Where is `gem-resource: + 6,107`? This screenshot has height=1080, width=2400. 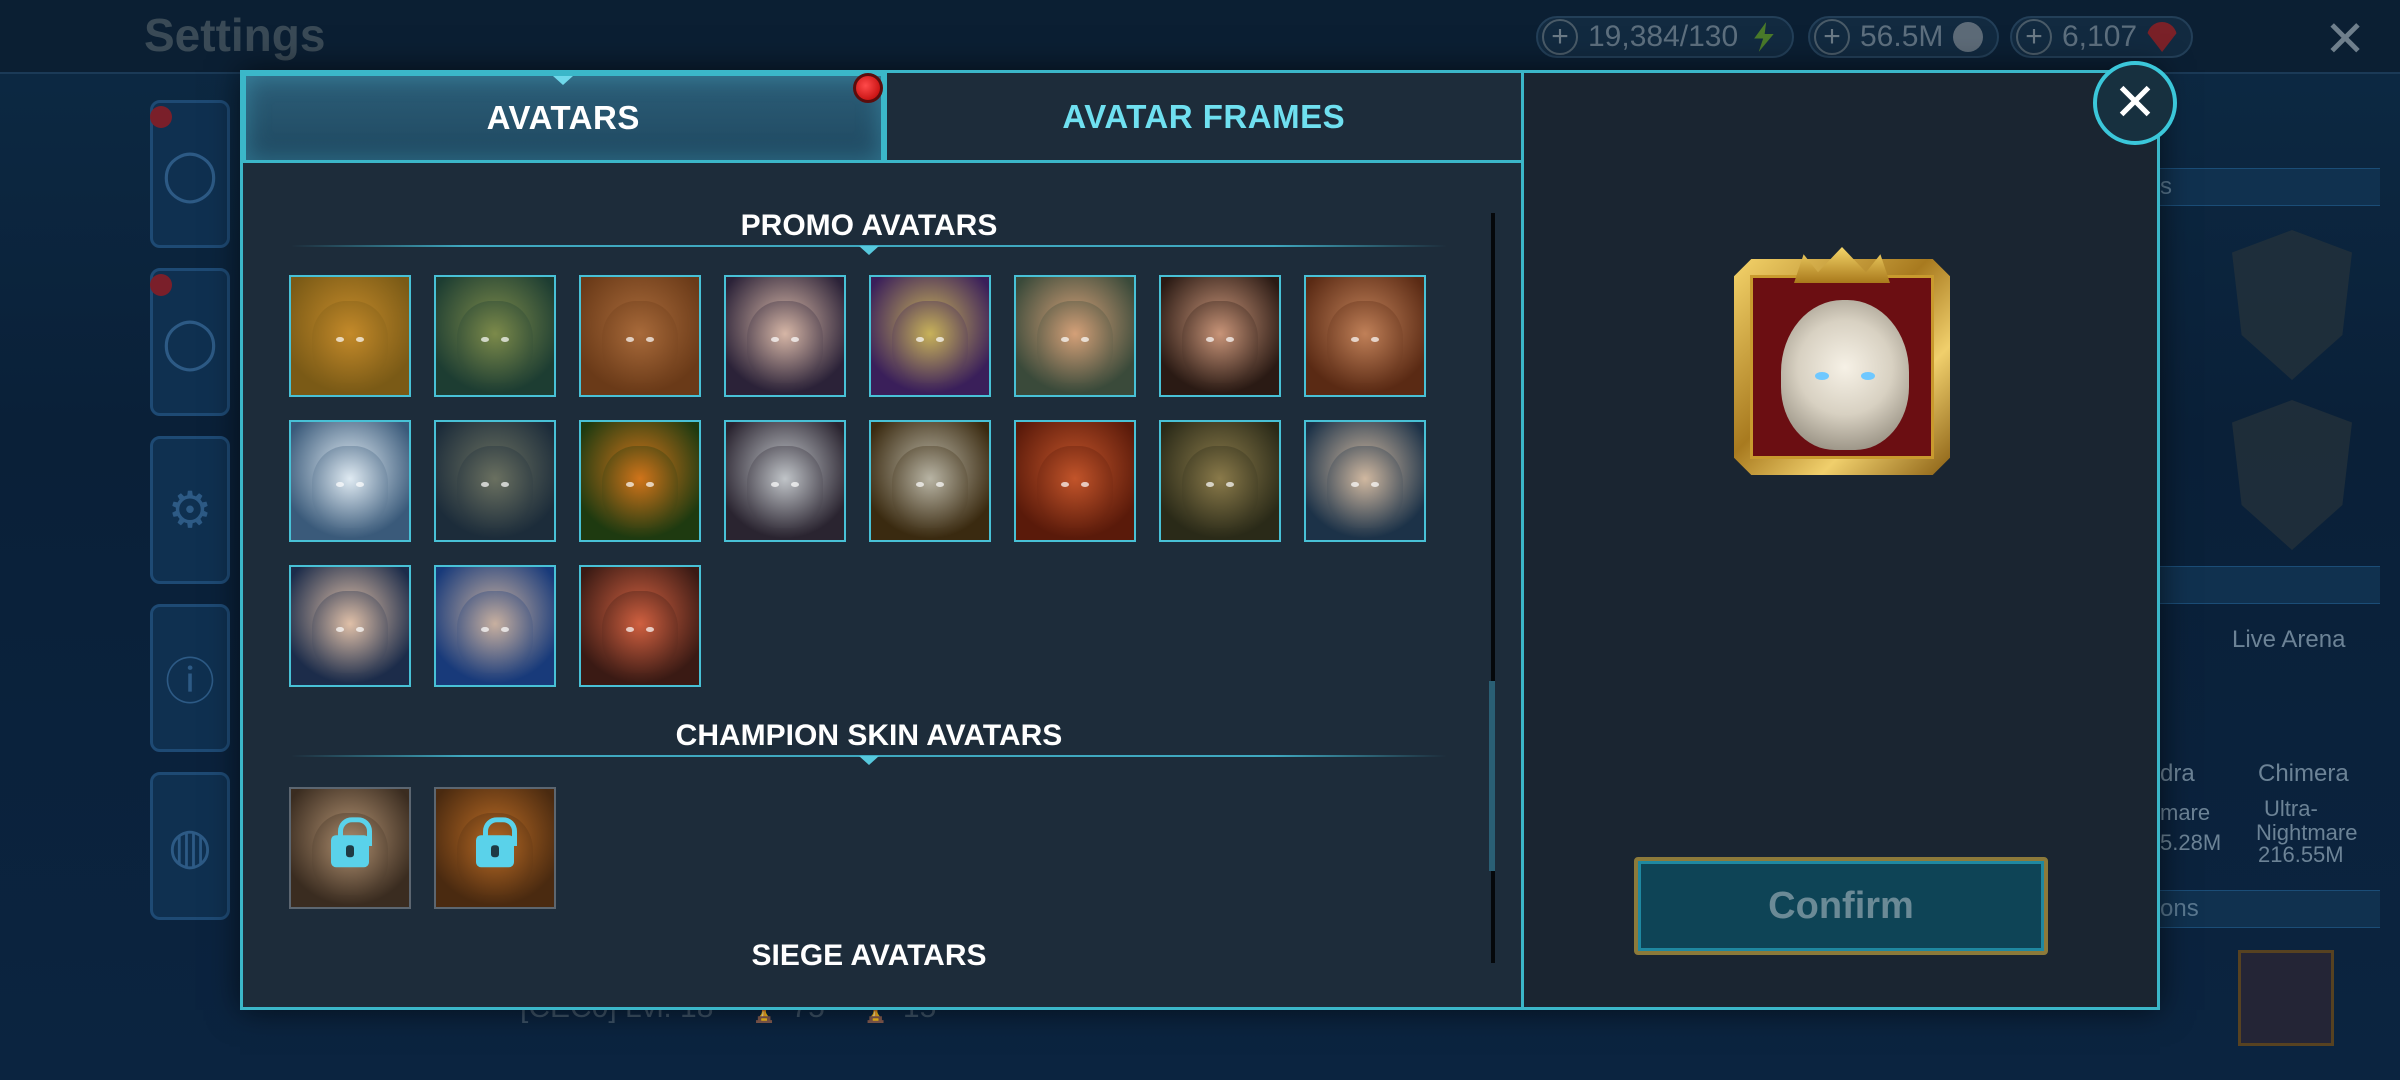 gem-resource: + 6,107 is located at coordinates (2102, 37).